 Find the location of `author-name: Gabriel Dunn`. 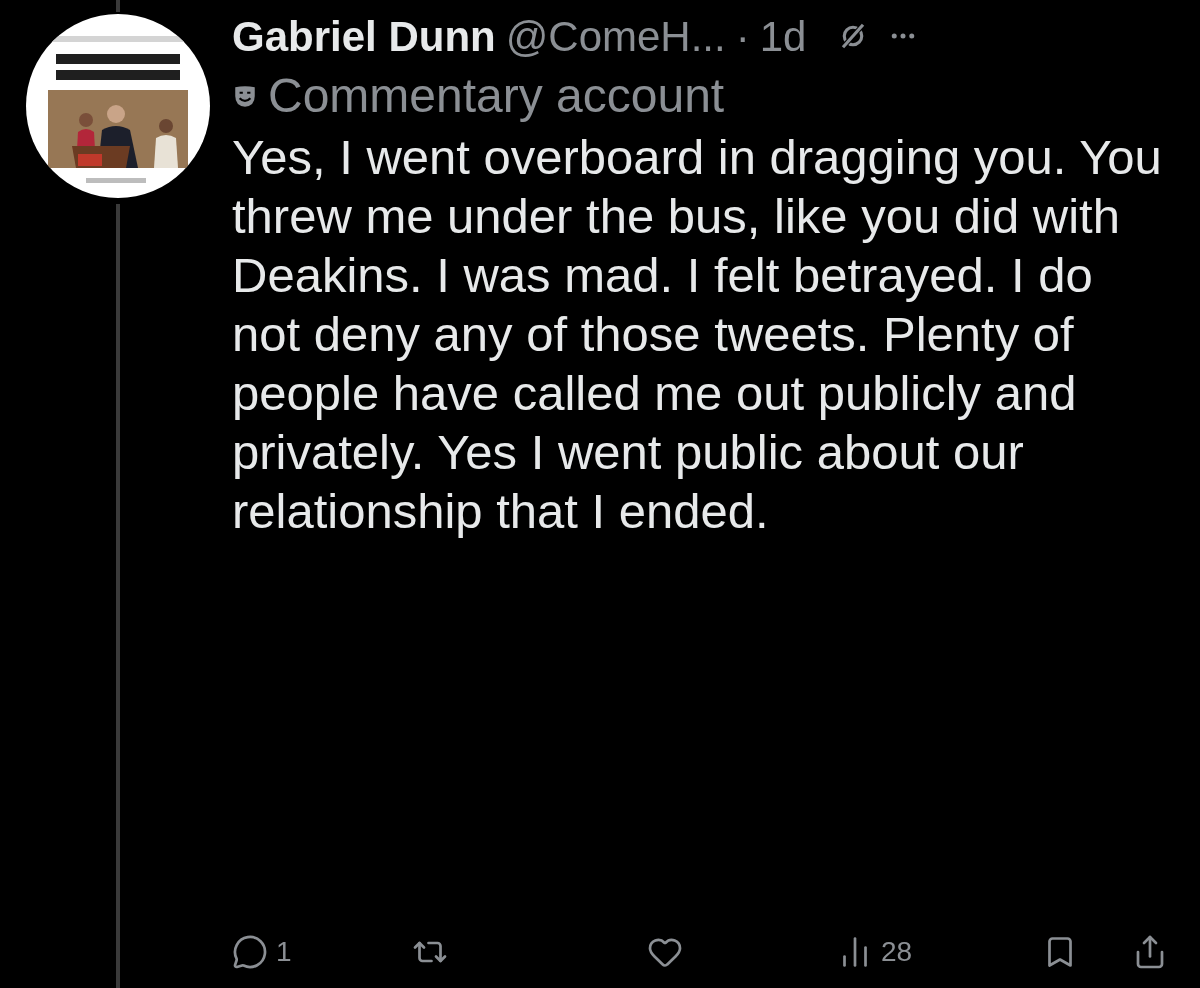

author-name: Gabriel Dunn is located at coordinates (364, 36).